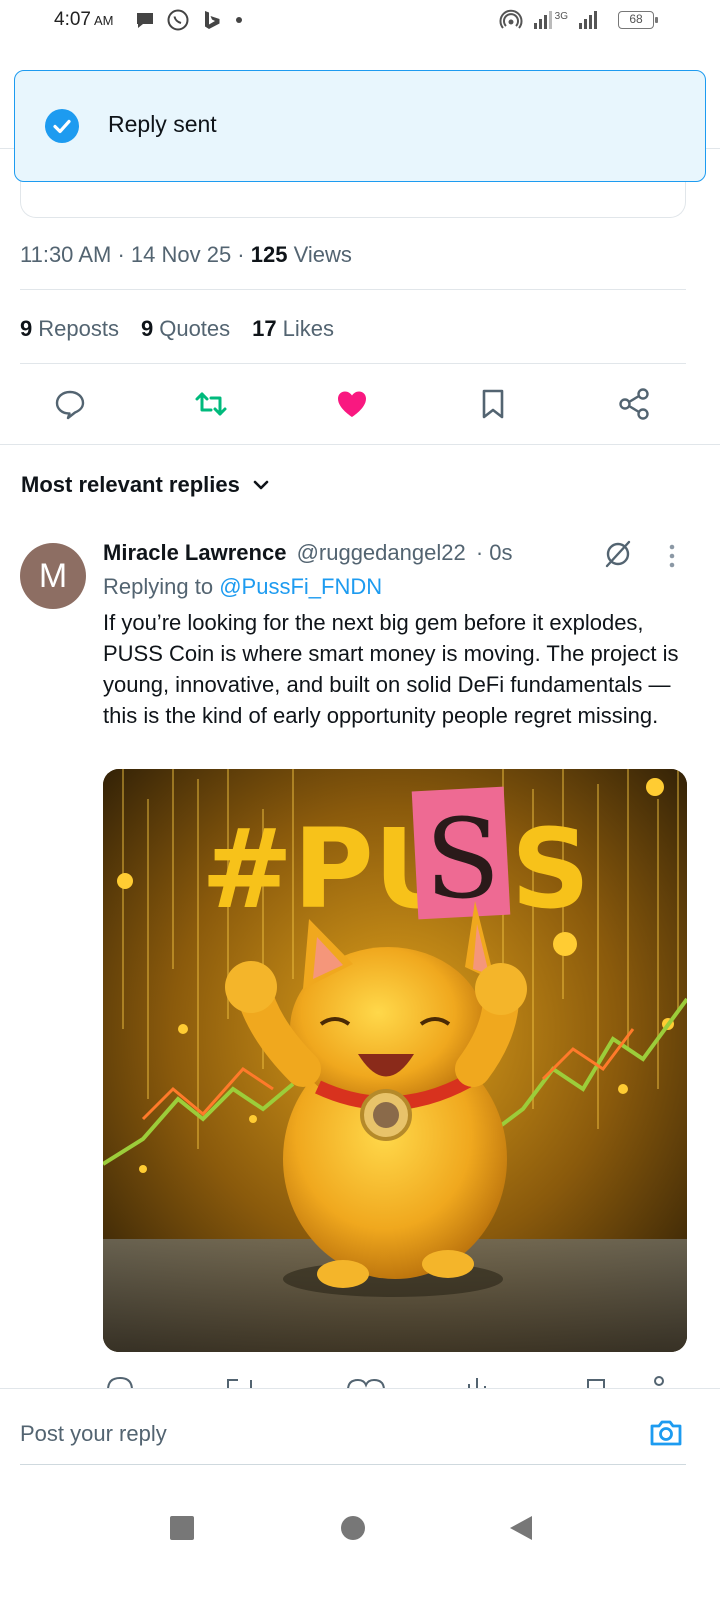 The image size is (720, 1600). What do you see at coordinates (145, 20) in the screenshot?
I see `chat-bubble-icon` at bounding box center [145, 20].